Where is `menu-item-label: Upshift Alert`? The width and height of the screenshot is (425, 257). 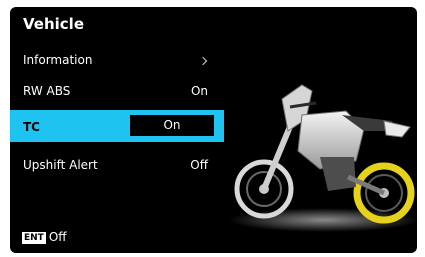 menu-item-label: Upshift Alert is located at coordinates (60, 165).